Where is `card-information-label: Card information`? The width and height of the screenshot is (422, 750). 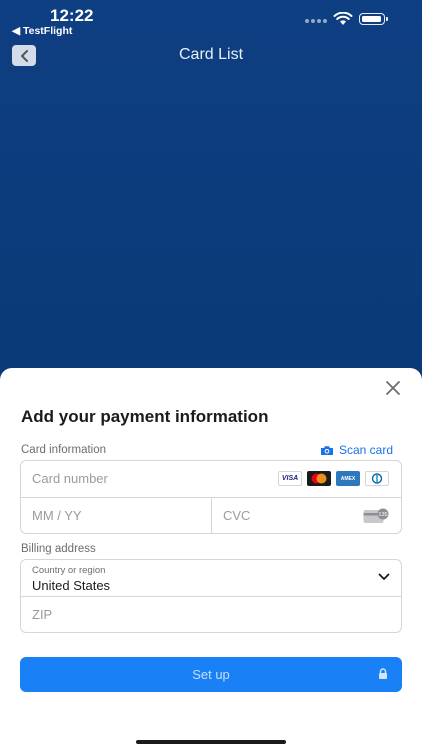 card-information-label: Card information is located at coordinates (64, 450).